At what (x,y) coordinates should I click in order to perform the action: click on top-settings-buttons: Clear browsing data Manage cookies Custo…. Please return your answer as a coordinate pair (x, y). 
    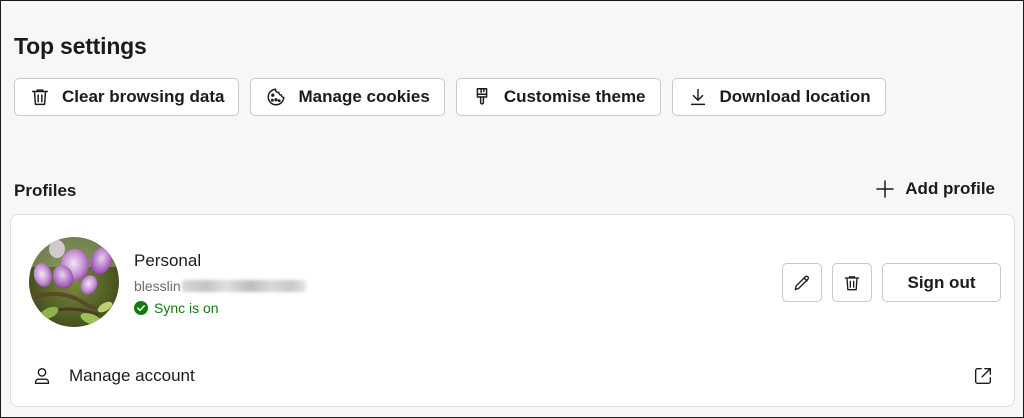
    Looking at the image, I should click on (450, 97).